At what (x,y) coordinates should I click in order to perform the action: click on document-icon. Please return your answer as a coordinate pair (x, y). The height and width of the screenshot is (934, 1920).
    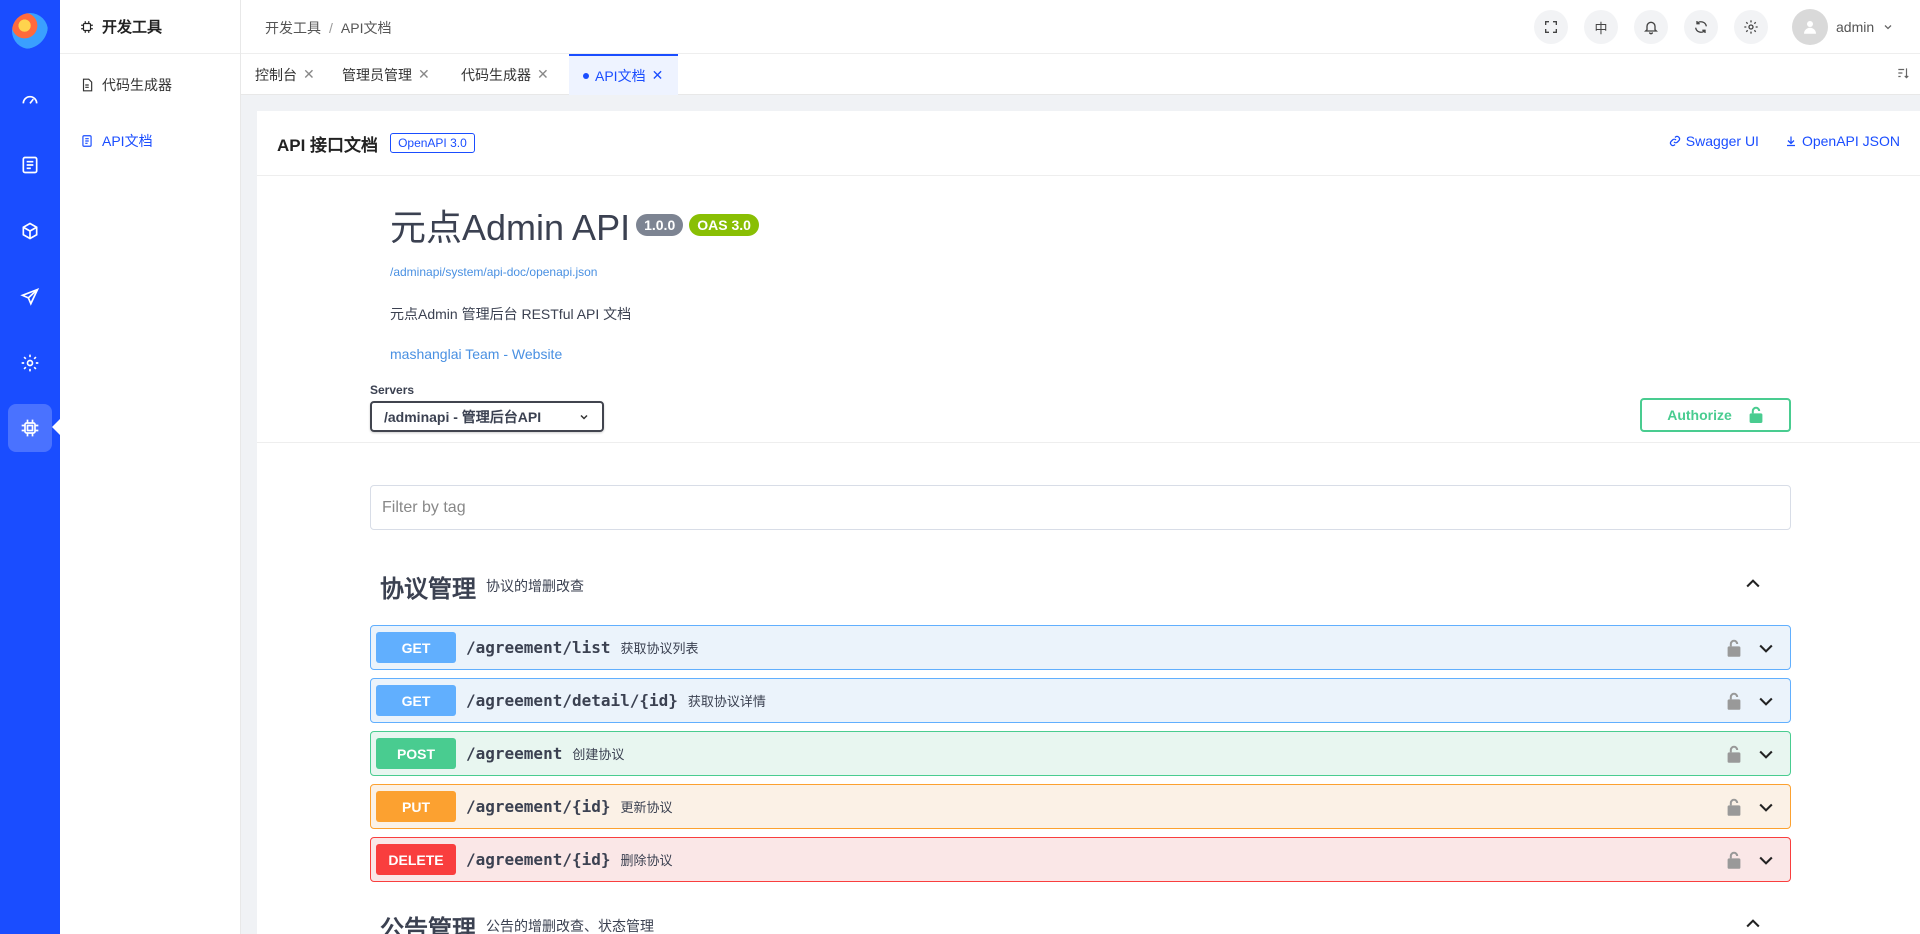
    Looking at the image, I should click on (30, 165).